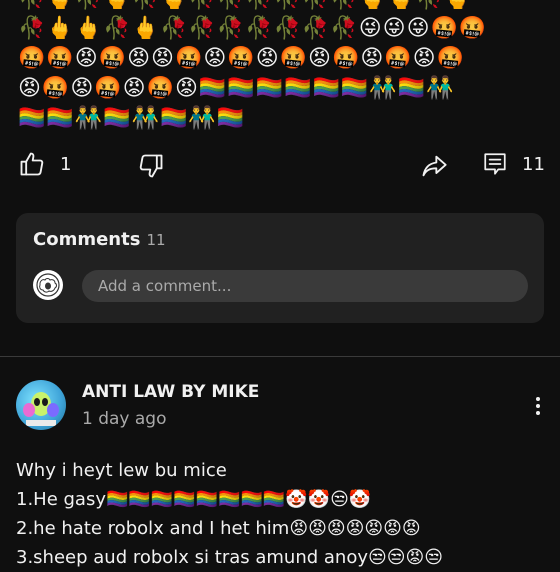  What do you see at coordinates (495, 164) in the screenshot?
I see `comment-icon` at bounding box center [495, 164].